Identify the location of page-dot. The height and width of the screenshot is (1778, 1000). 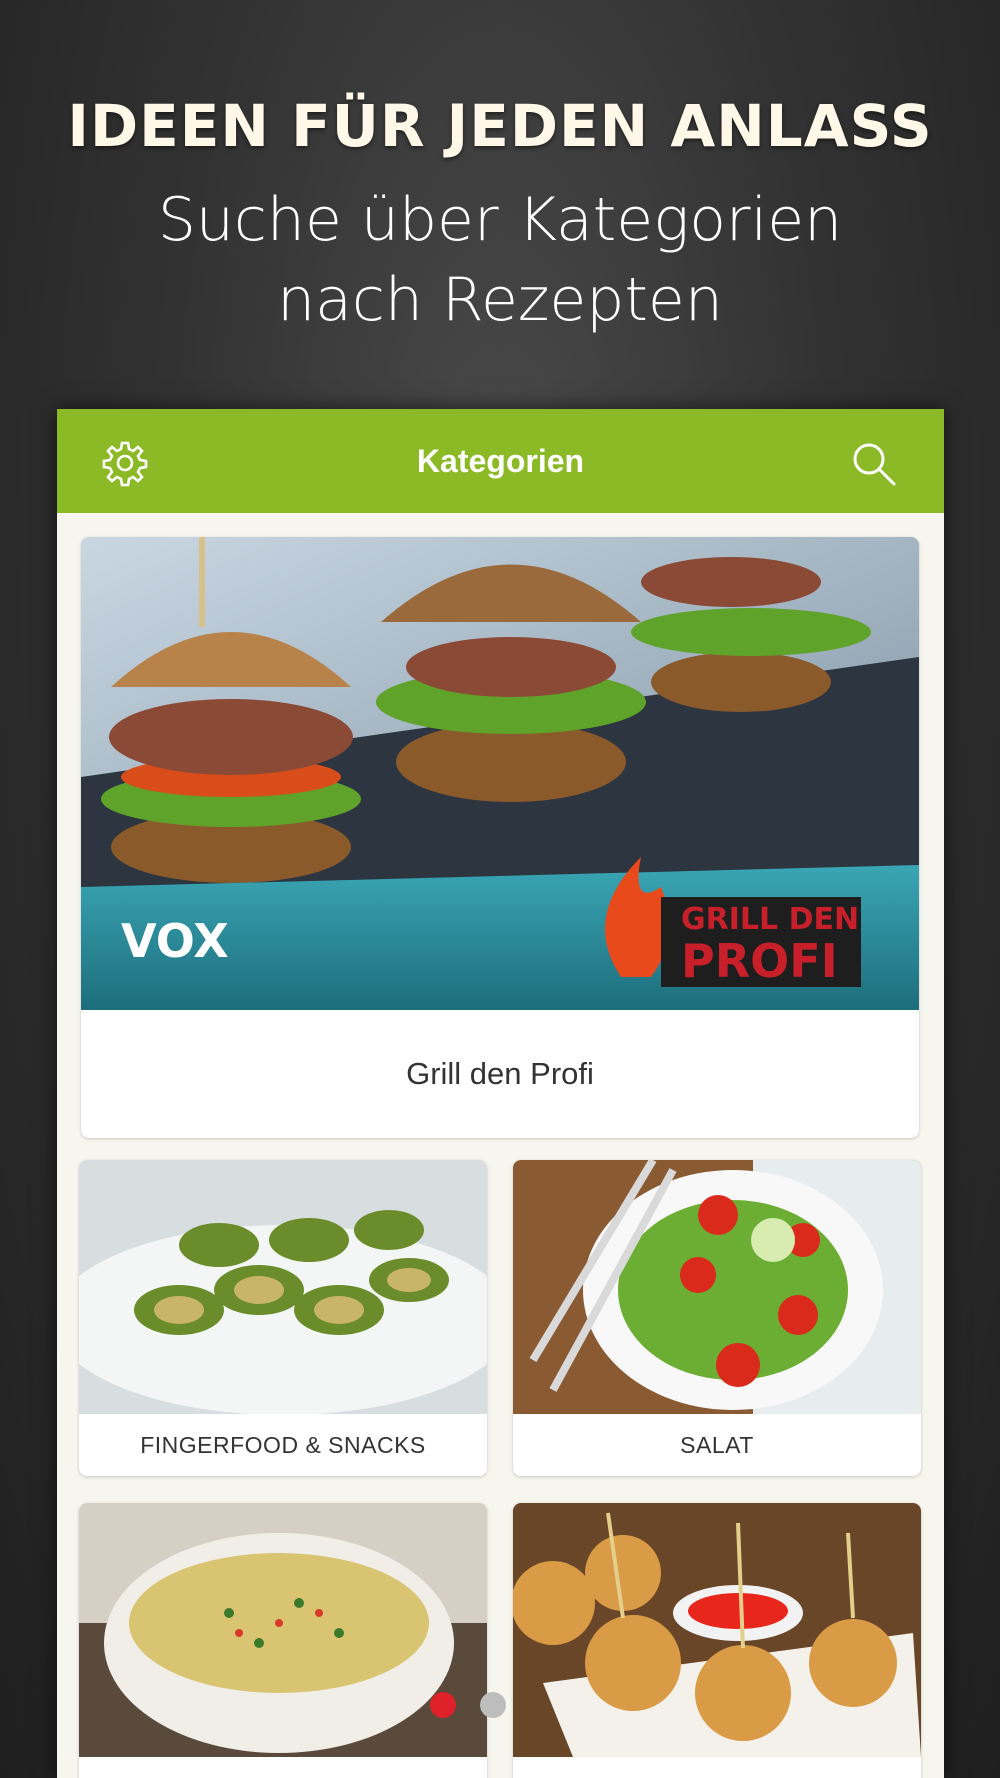
(493, 1705).